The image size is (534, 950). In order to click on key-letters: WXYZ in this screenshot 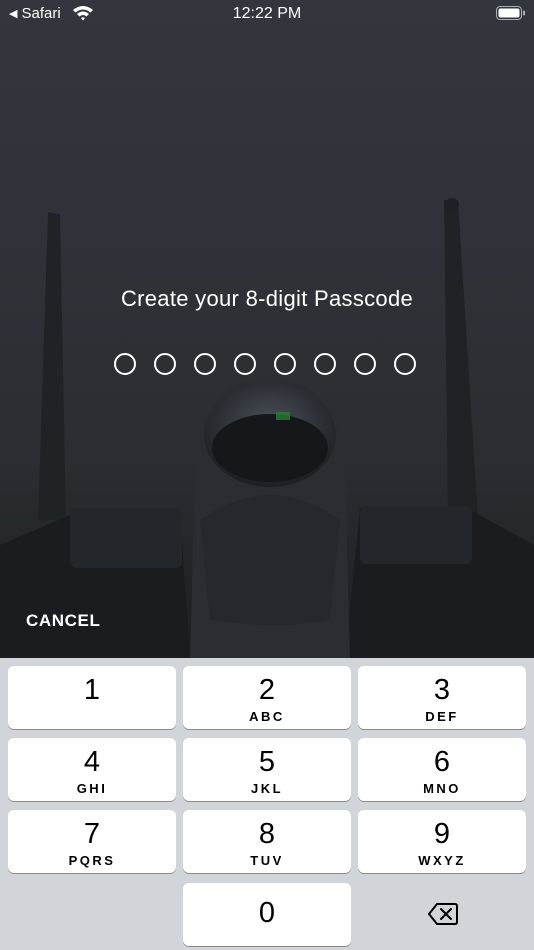, I will do `click(442, 860)`.